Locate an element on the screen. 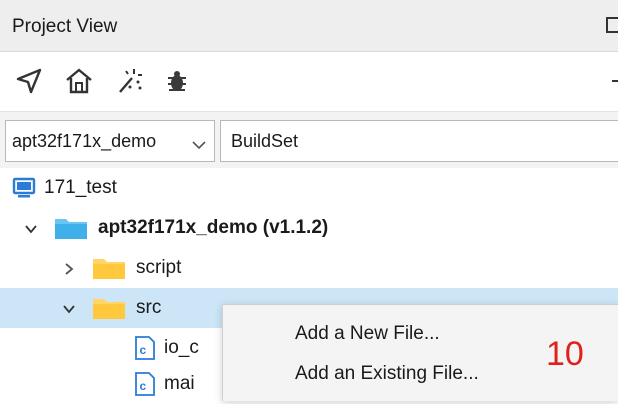 This screenshot has width=618, height=404. buildset-field: BuildSet is located at coordinates (419, 141).